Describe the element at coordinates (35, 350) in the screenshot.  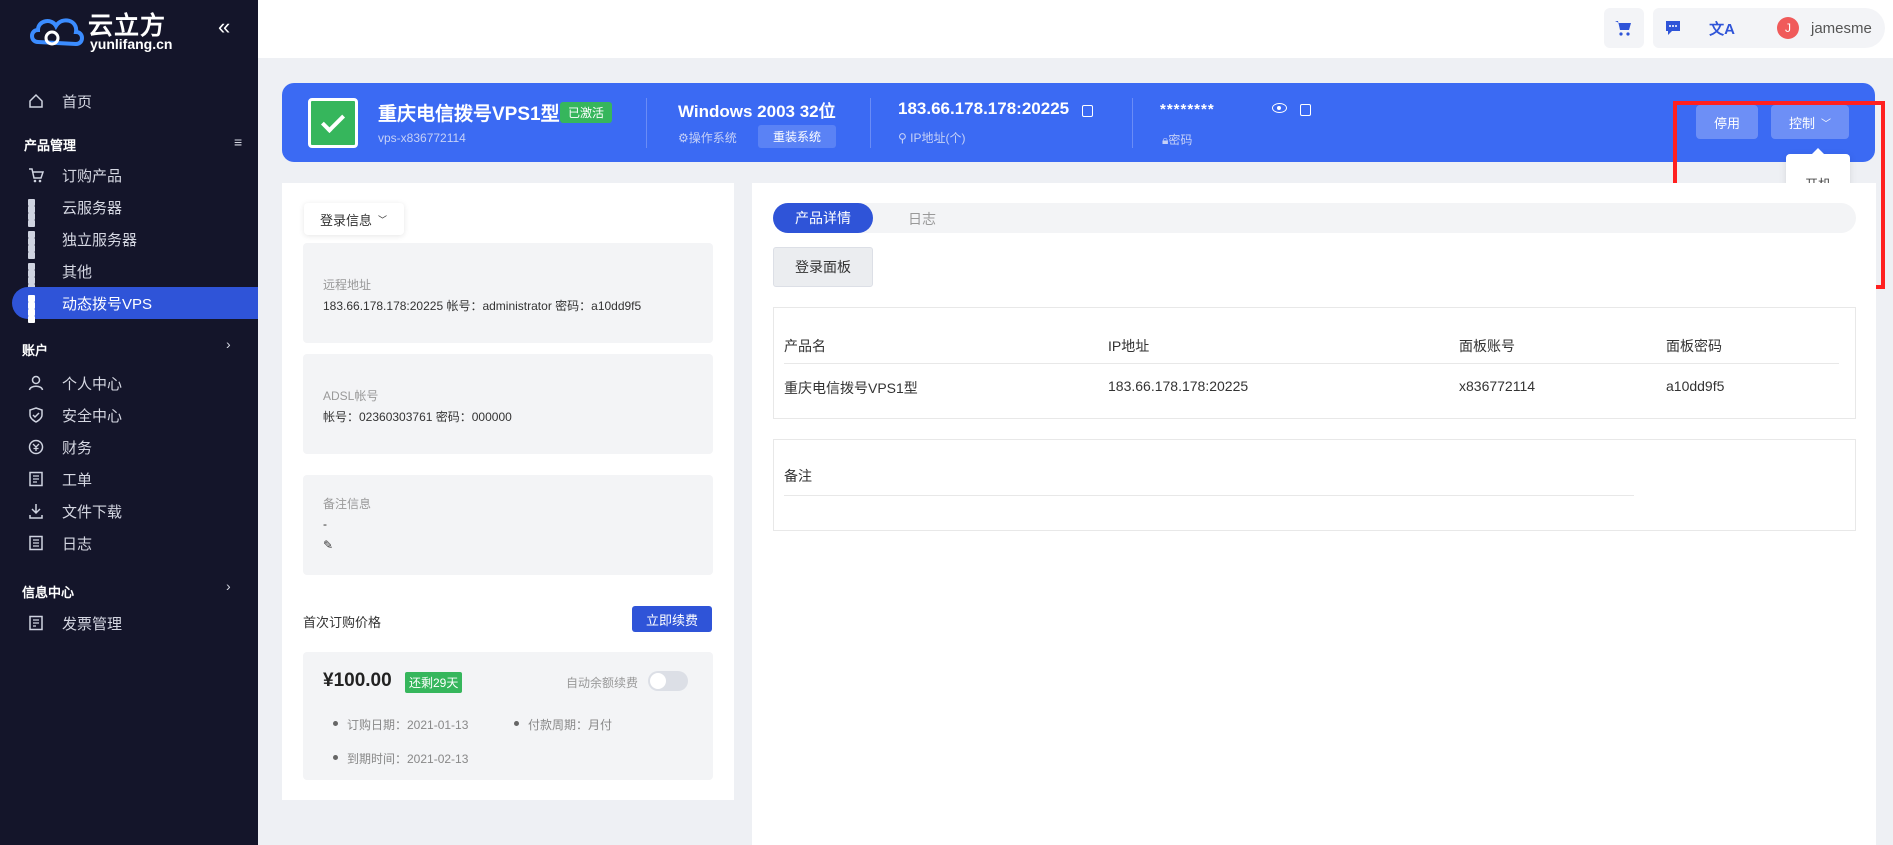
I see `section-account: 账户` at that location.